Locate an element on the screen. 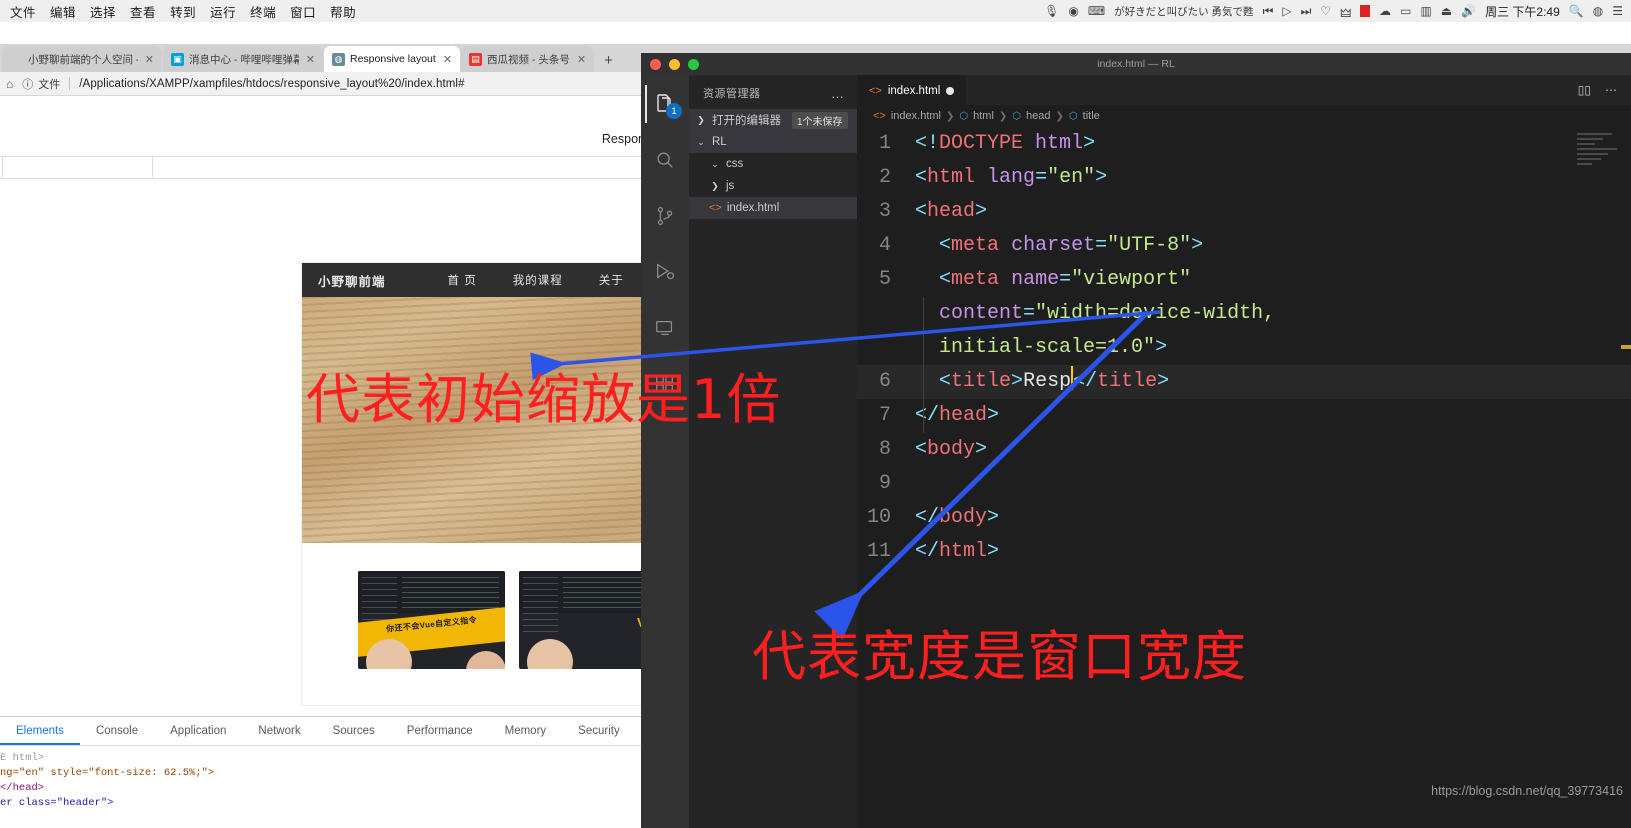 This screenshot has width=1631, height=828. code-line: 1 <!DOCTYPE html> is located at coordinates (1244, 144).